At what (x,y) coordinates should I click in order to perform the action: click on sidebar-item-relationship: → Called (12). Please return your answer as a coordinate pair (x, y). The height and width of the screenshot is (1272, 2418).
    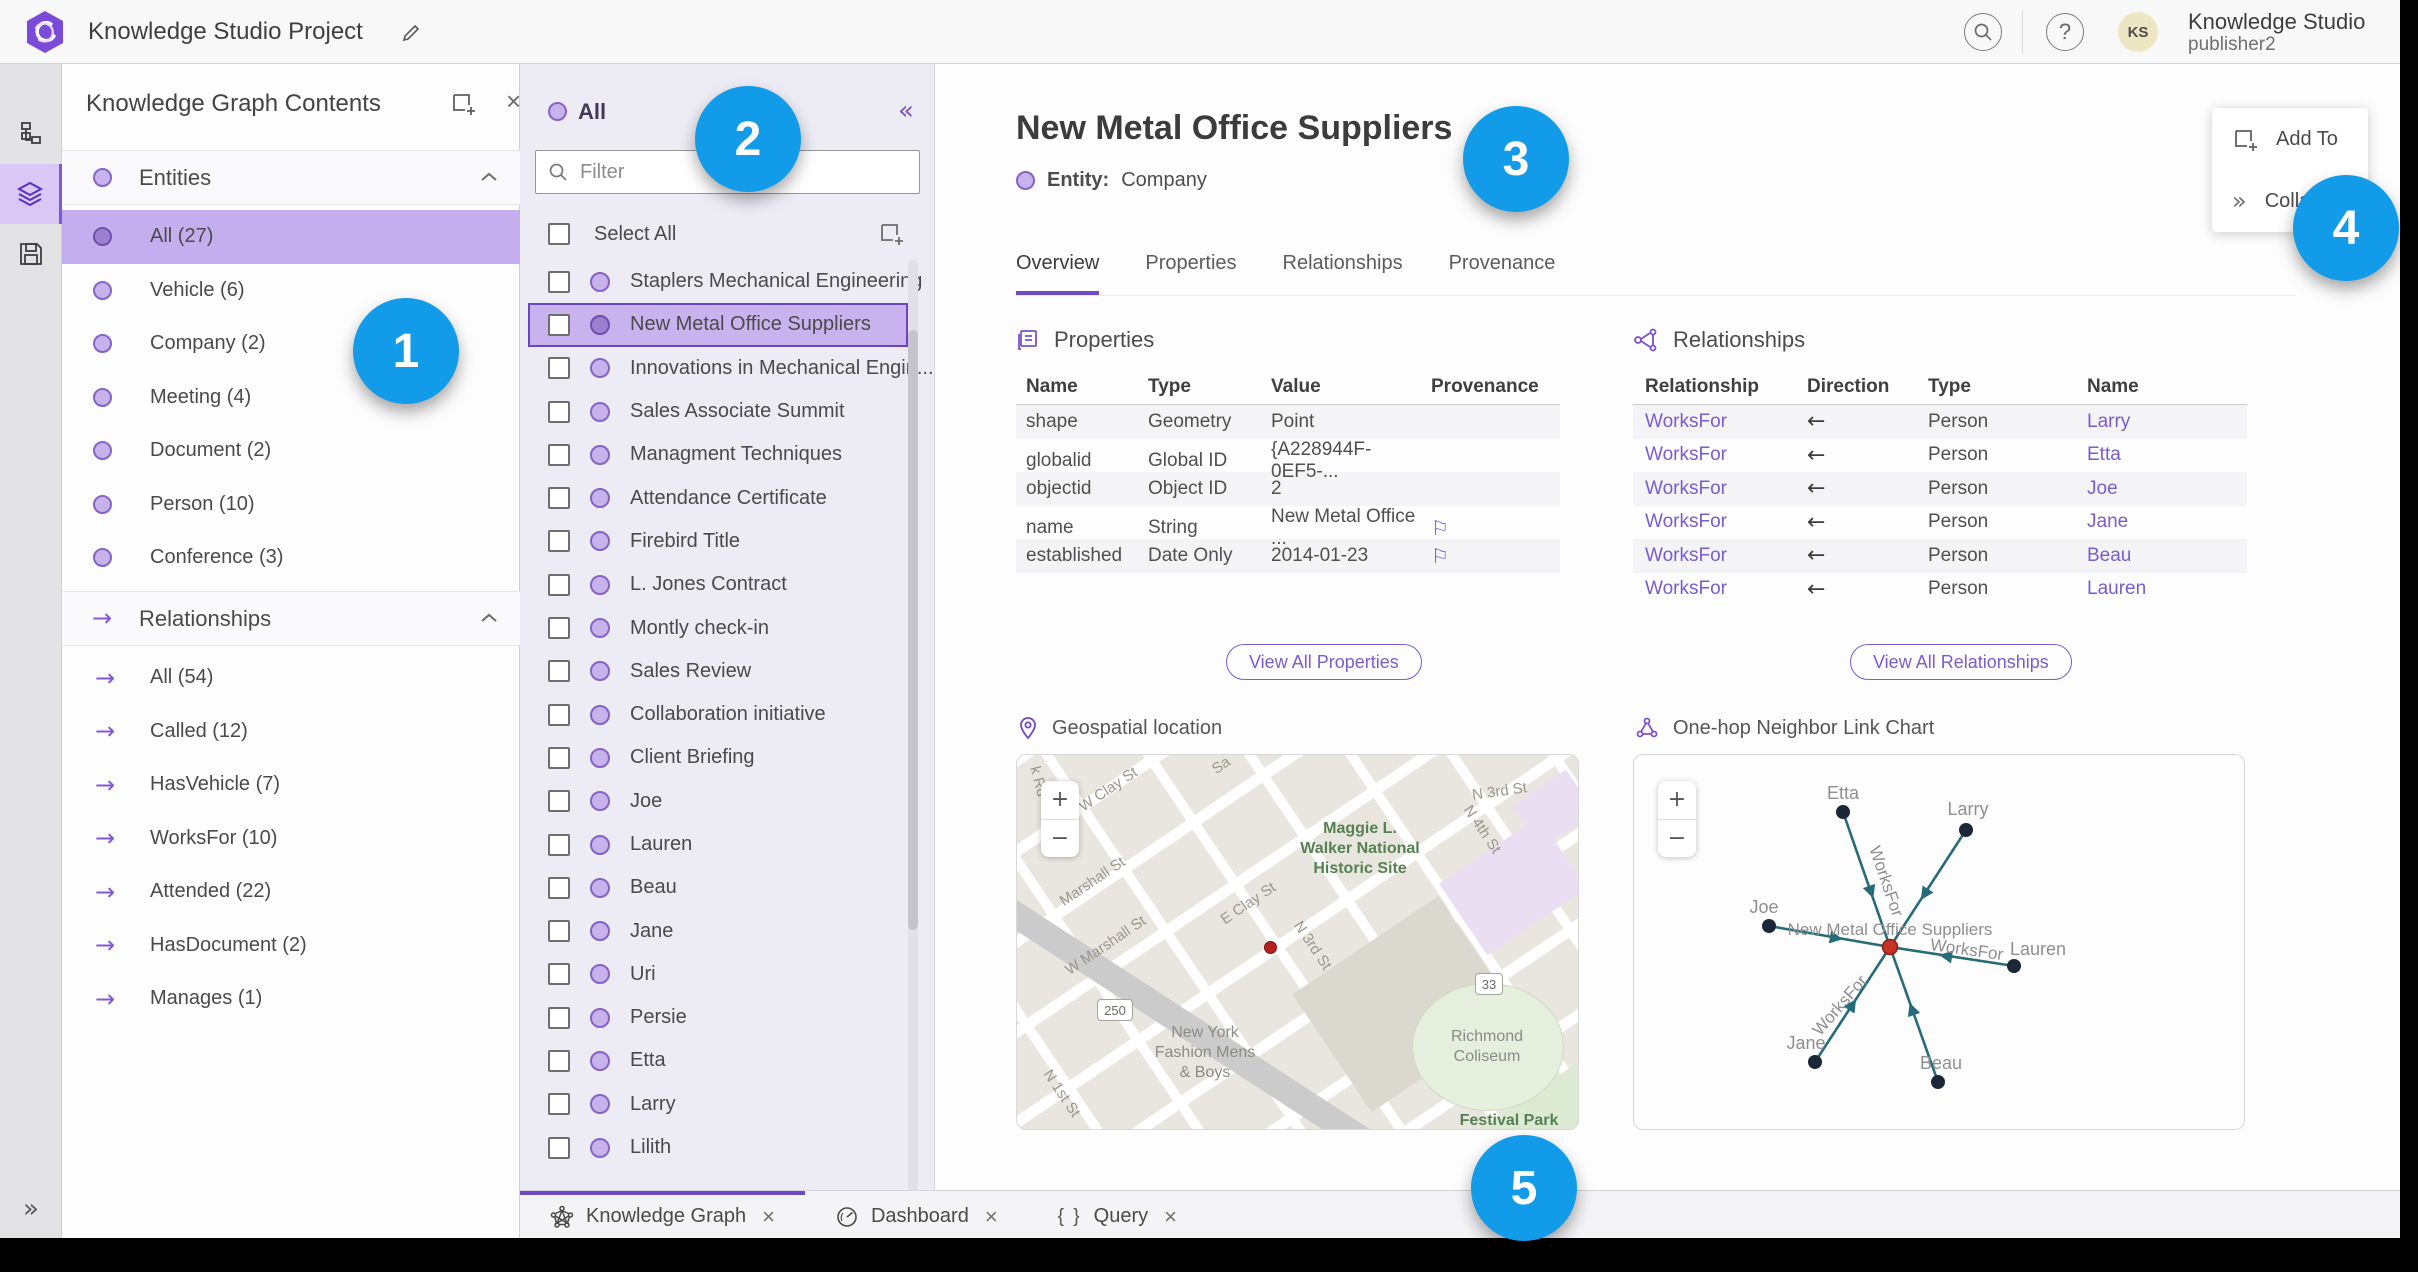
    Looking at the image, I should click on (291, 732).